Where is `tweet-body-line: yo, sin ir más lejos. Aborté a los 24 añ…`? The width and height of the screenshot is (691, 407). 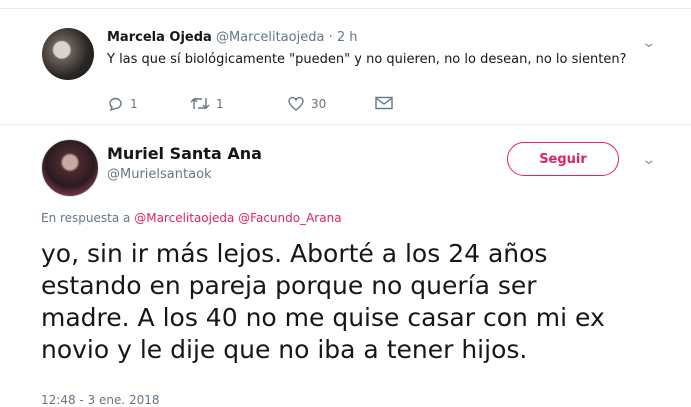
tweet-body-line: yo, sin ir más lejos. Aborté a los 24 añ… is located at coordinates (294, 253).